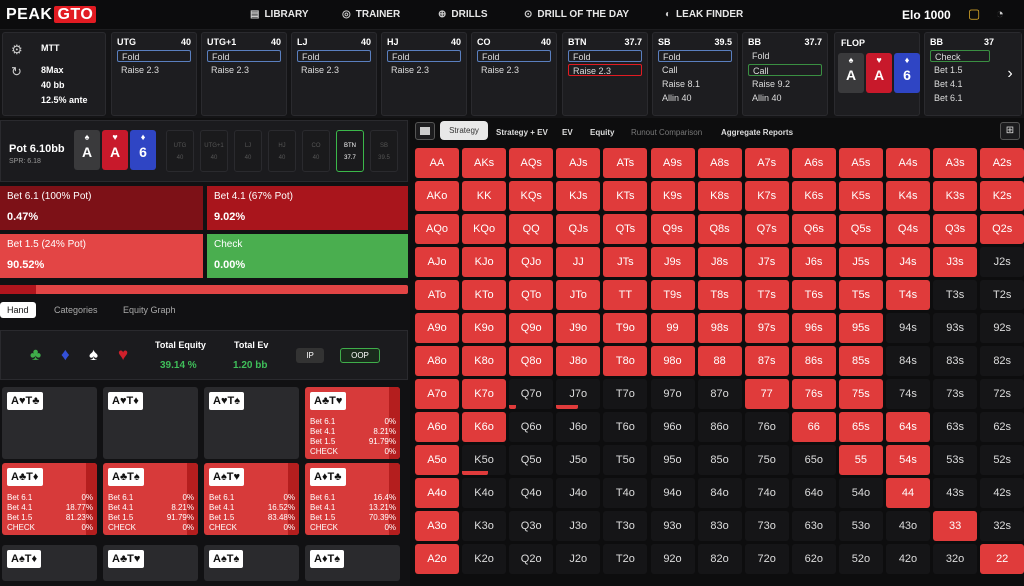 This screenshot has height=586, width=1024. What do you see at coordinates (437, 394) in the screenshot?
I see `range-cell-A7o: A7o` at bounding box center [437, 394].